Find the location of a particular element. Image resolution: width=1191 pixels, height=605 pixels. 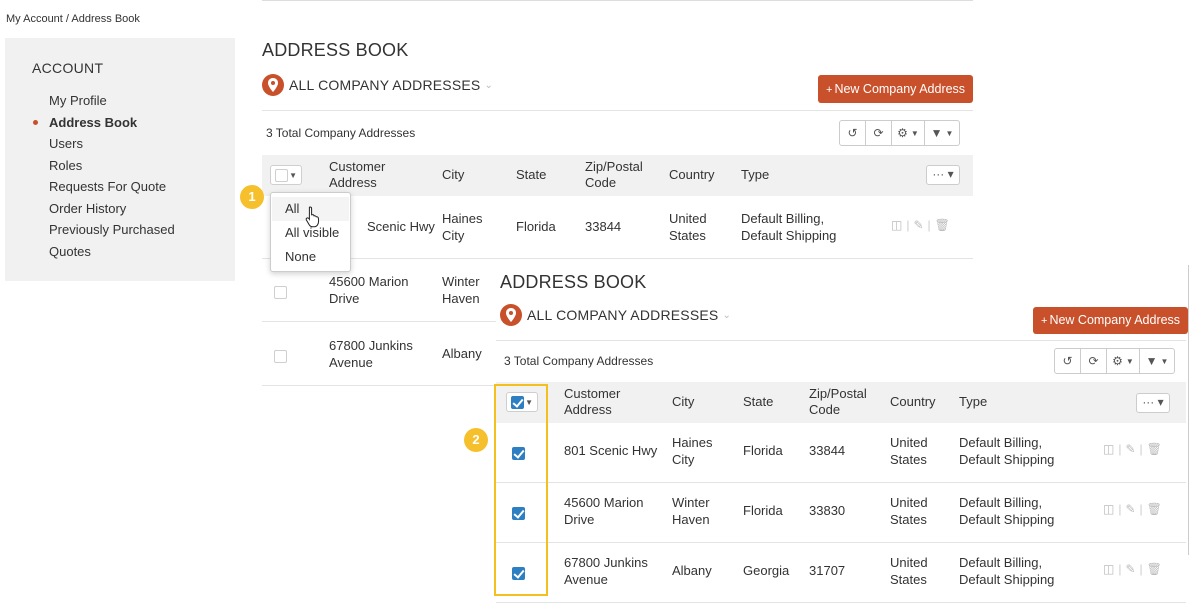

cell-city: Albany is located at coordinates (692, 570).